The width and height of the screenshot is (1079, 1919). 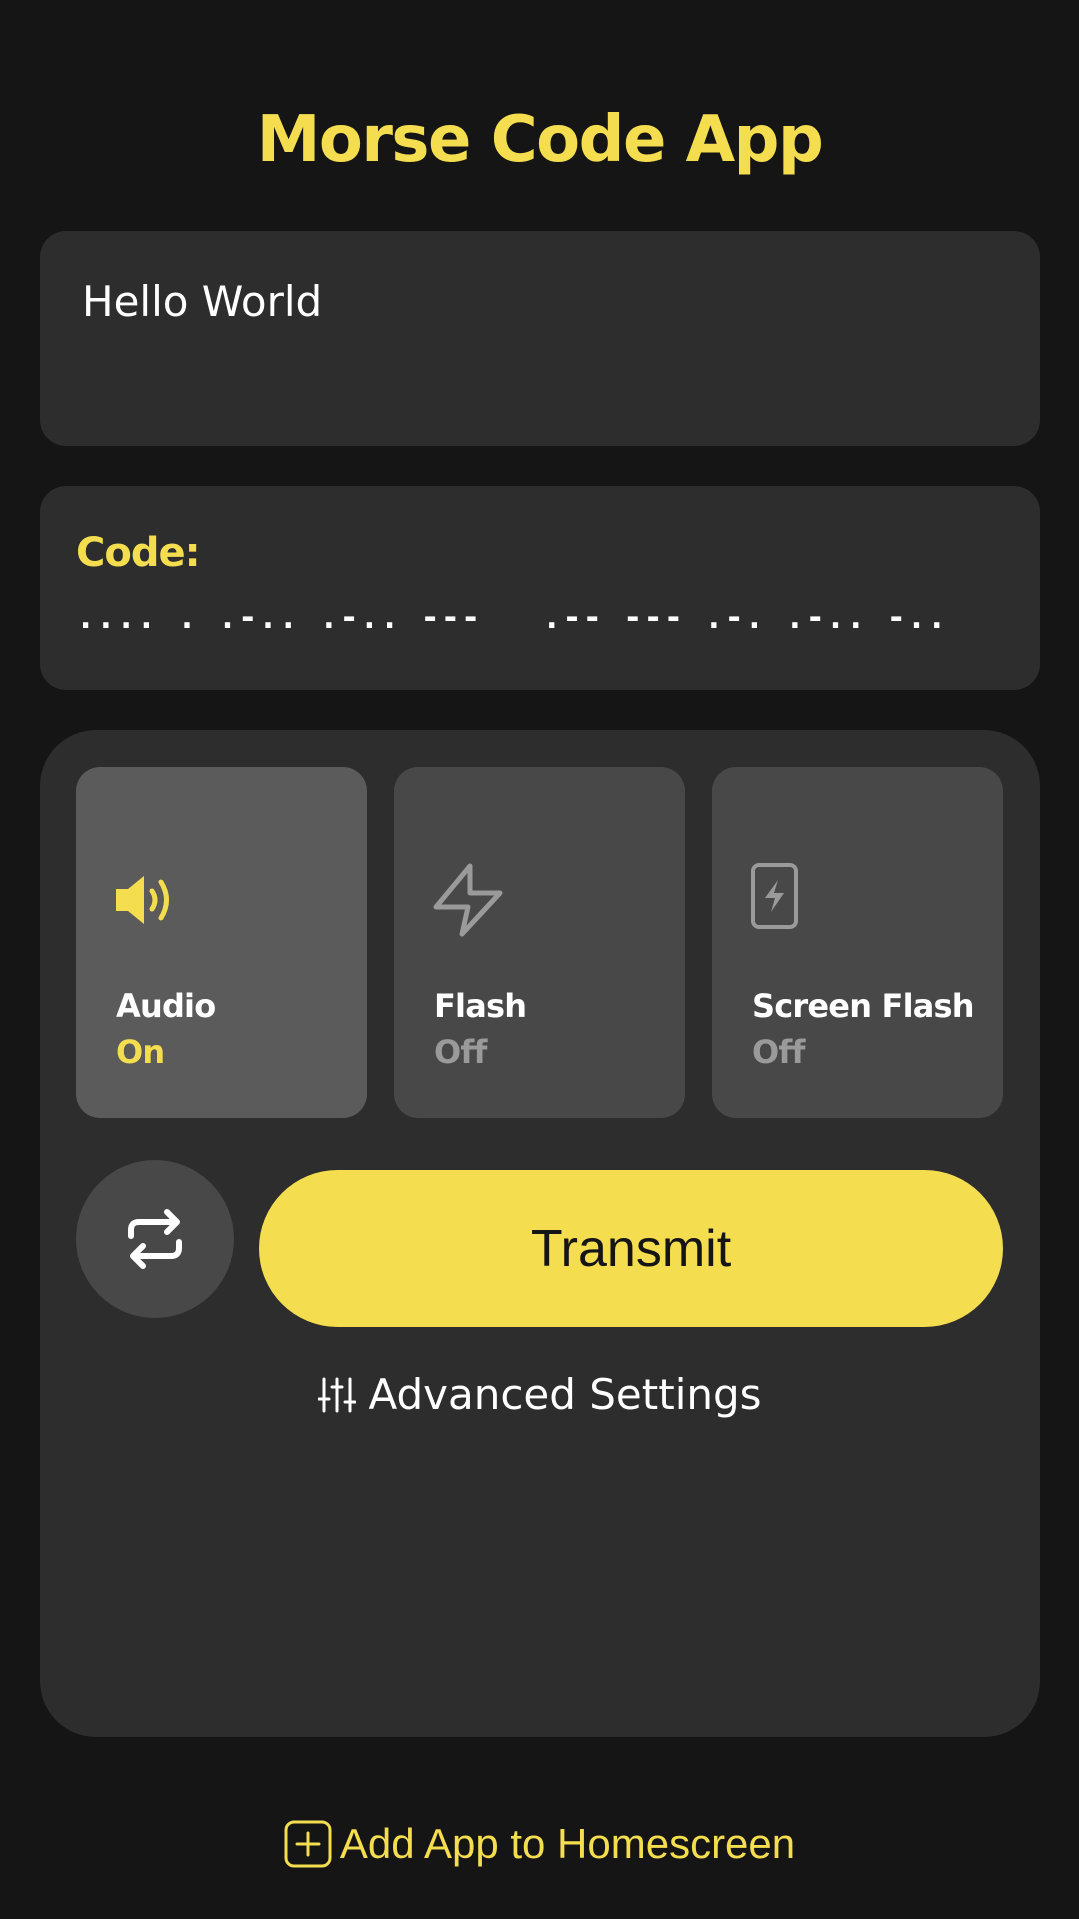 What do you see at coordinates (138, 553) in the screenshot?
I see `code-label: Code:` at bounding box center [138, 553].